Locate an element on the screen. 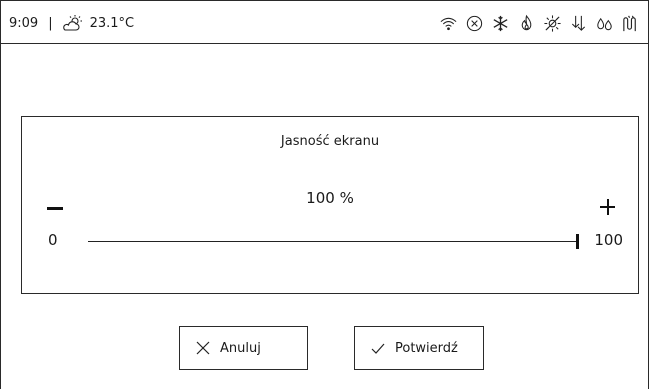 This screenshot has height=389, width=649. slider-track is located at coordinates (333, 241).